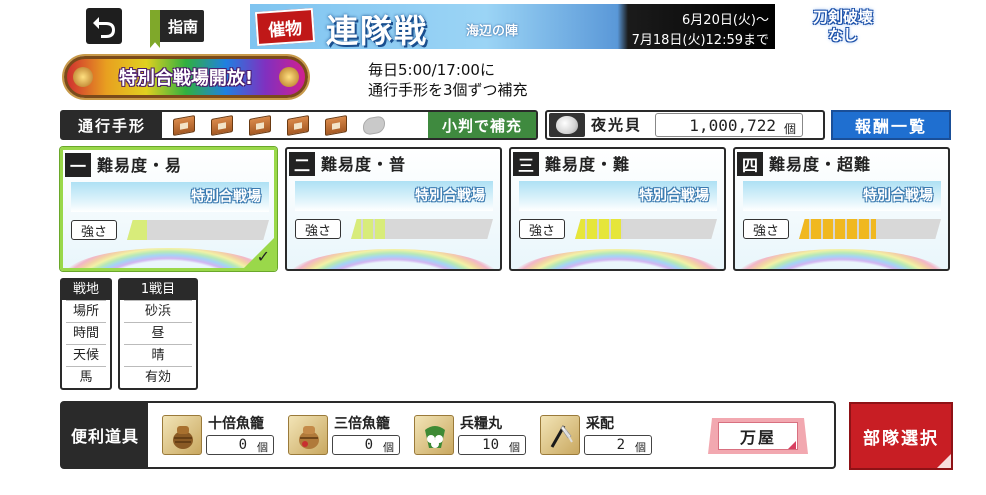 This screenshot has height=495, width=986. I want to click on event-subtitle: 海辺の陣, so click(492, 31).